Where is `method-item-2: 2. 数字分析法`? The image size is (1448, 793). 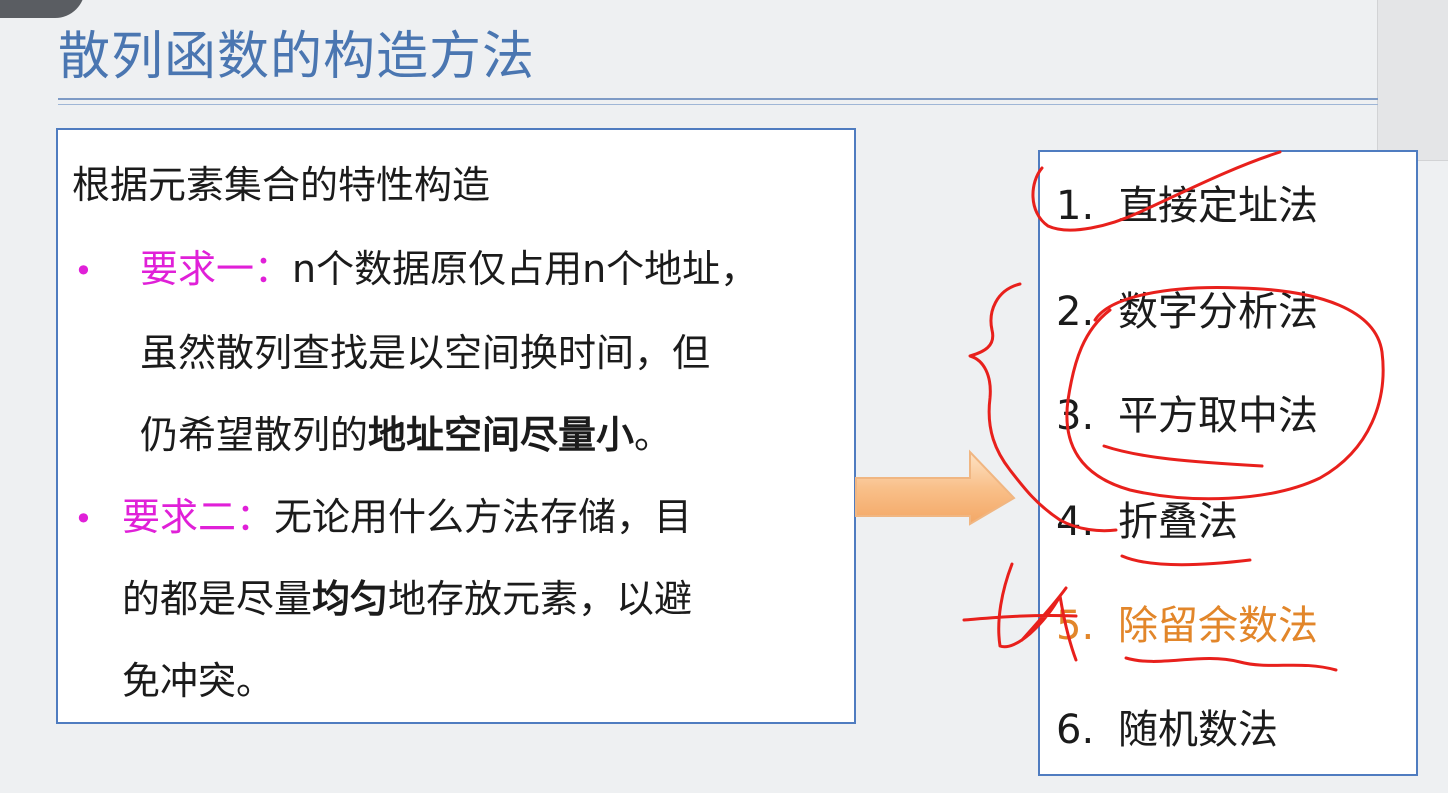 method-item-2: 2. 数字分析法 is located at coordinates (1187, 312).